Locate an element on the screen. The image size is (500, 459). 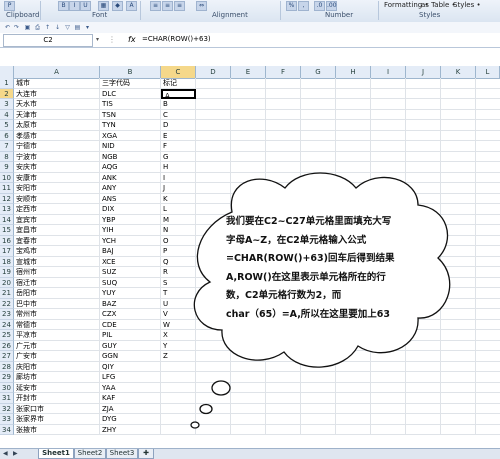
callout-line: =CHAR(ROW()+63)回车后得到结果 is located at coordinates (310, 259).